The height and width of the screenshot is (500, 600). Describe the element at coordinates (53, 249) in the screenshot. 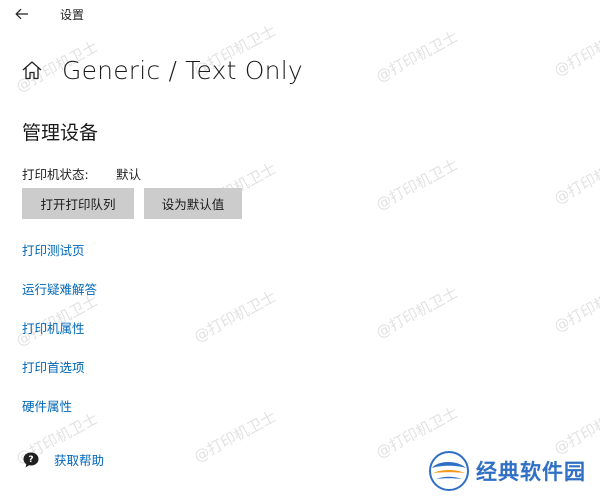

I see `print-test-page-link: 打印测试页` at that location.